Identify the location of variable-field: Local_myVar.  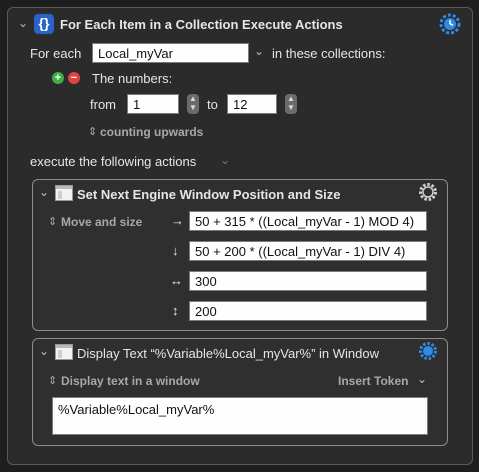
(170, 53).